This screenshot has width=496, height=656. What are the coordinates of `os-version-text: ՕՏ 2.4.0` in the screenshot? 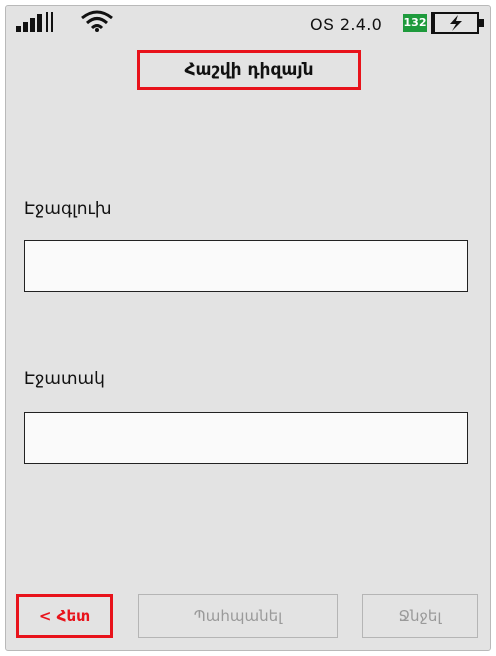 It's located at (346, 24).